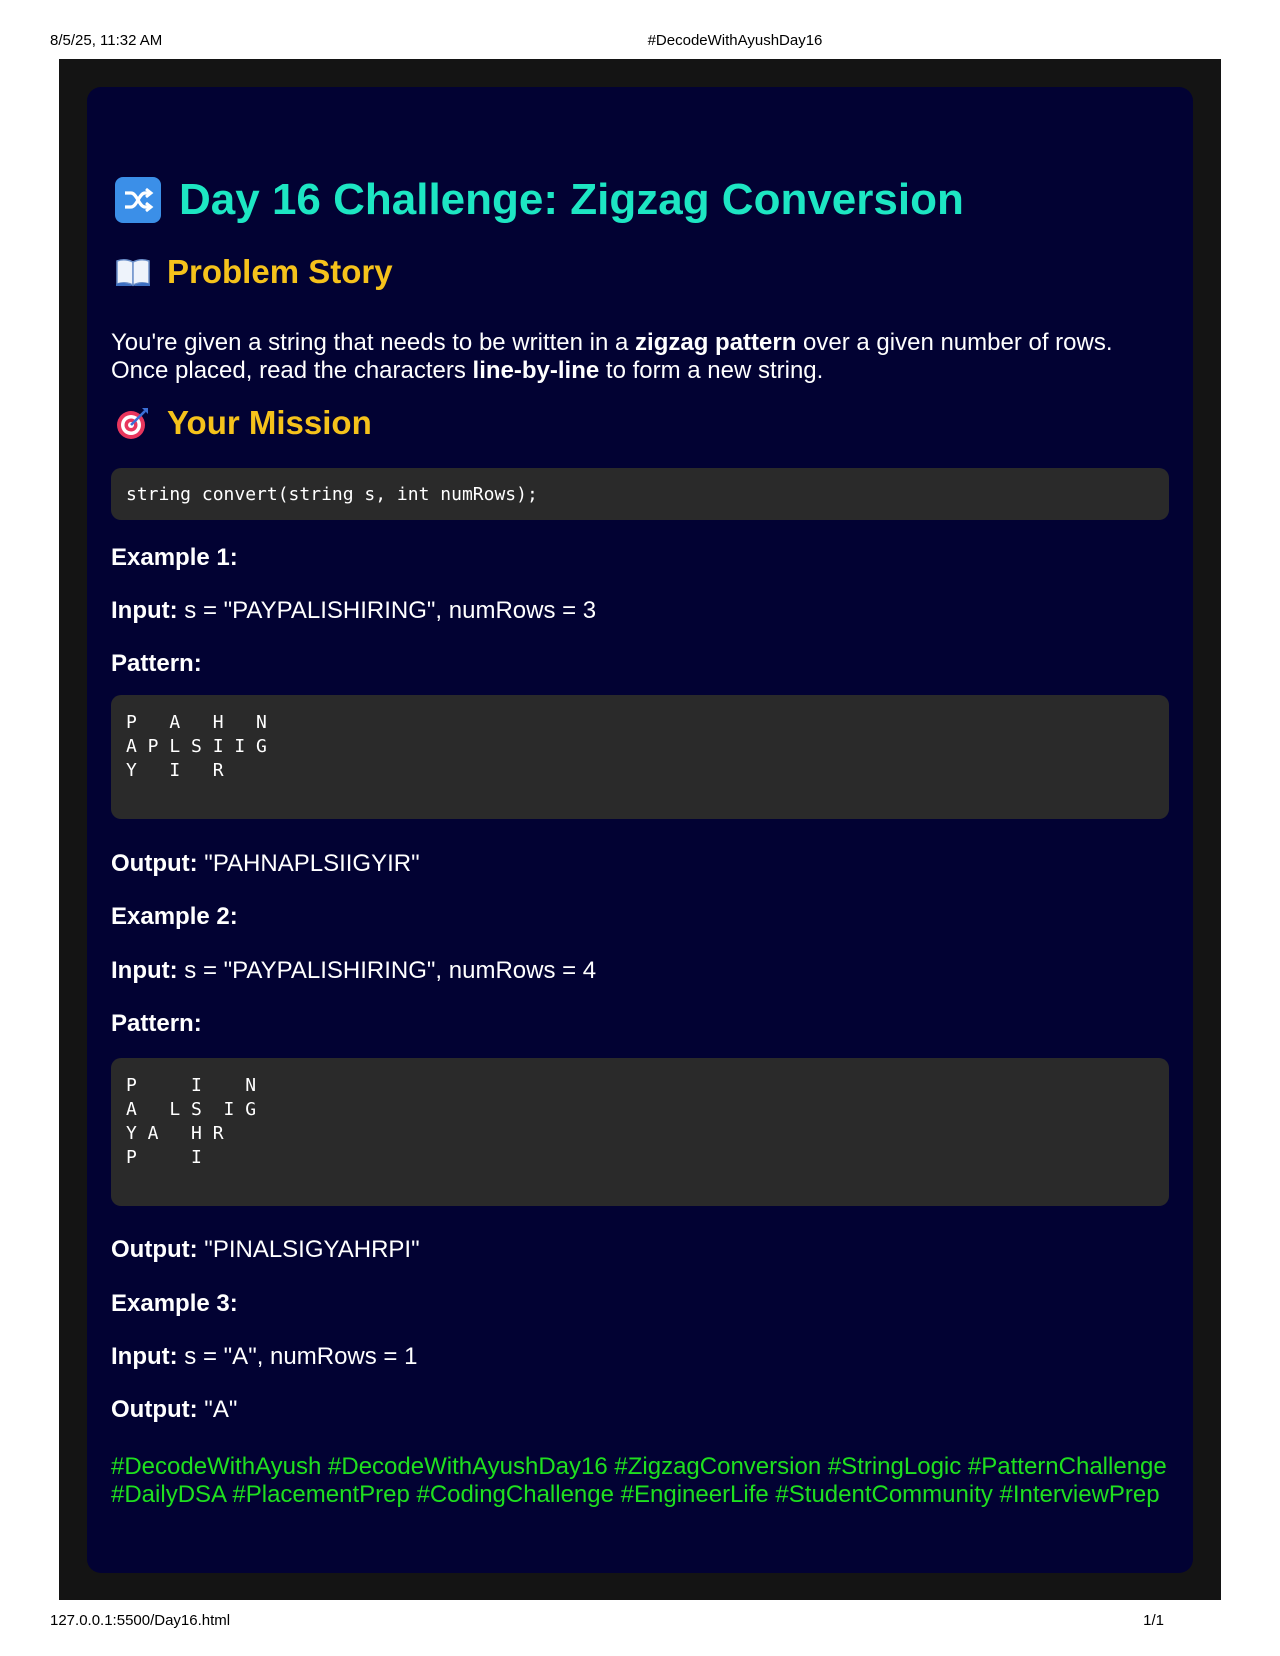 Image resolution: width=1280 pixels, height=1656 pixels. I want to click on print-header: 8/5/25, 11:32 AM #DecodeWithAyushDay16, so click(640, 42).